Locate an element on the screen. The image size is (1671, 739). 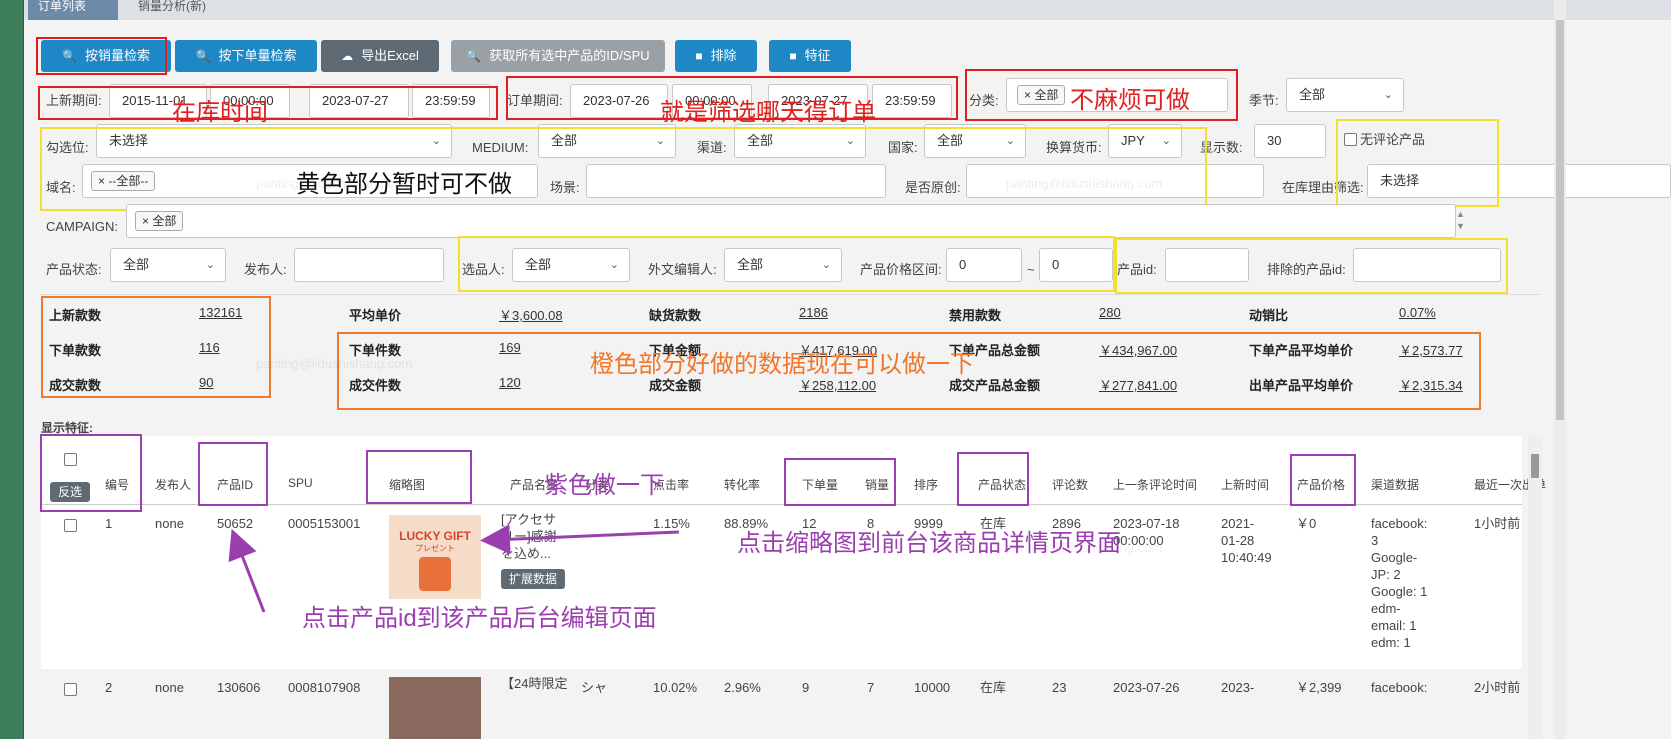
annotation-arrows is located at coordinates (454, 568).